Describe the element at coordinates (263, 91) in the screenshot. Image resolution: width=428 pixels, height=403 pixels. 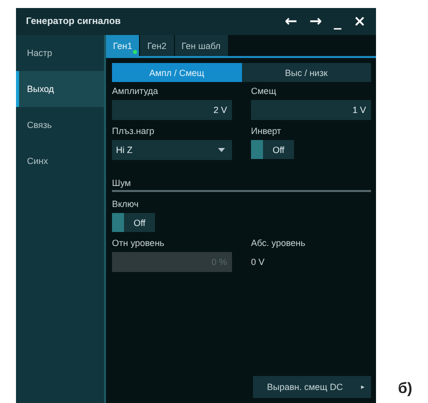
I see `field-label: Смещ` at that location.